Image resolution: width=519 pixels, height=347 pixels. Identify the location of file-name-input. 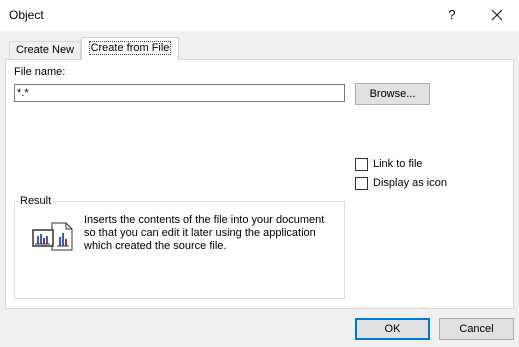
(179, 93).